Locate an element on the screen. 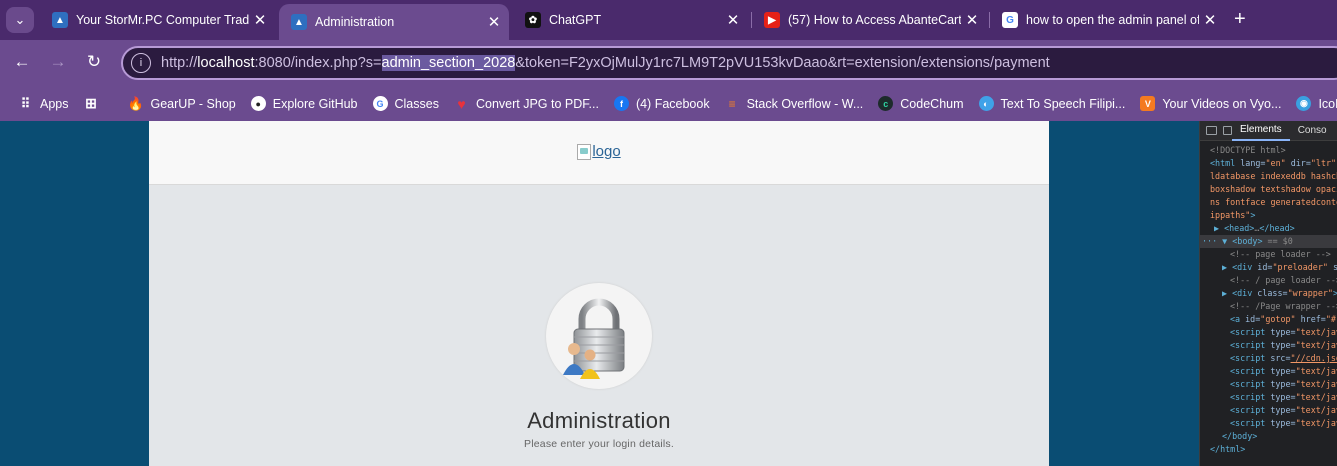  url-host: localhost is located at coordinates (226, 63).